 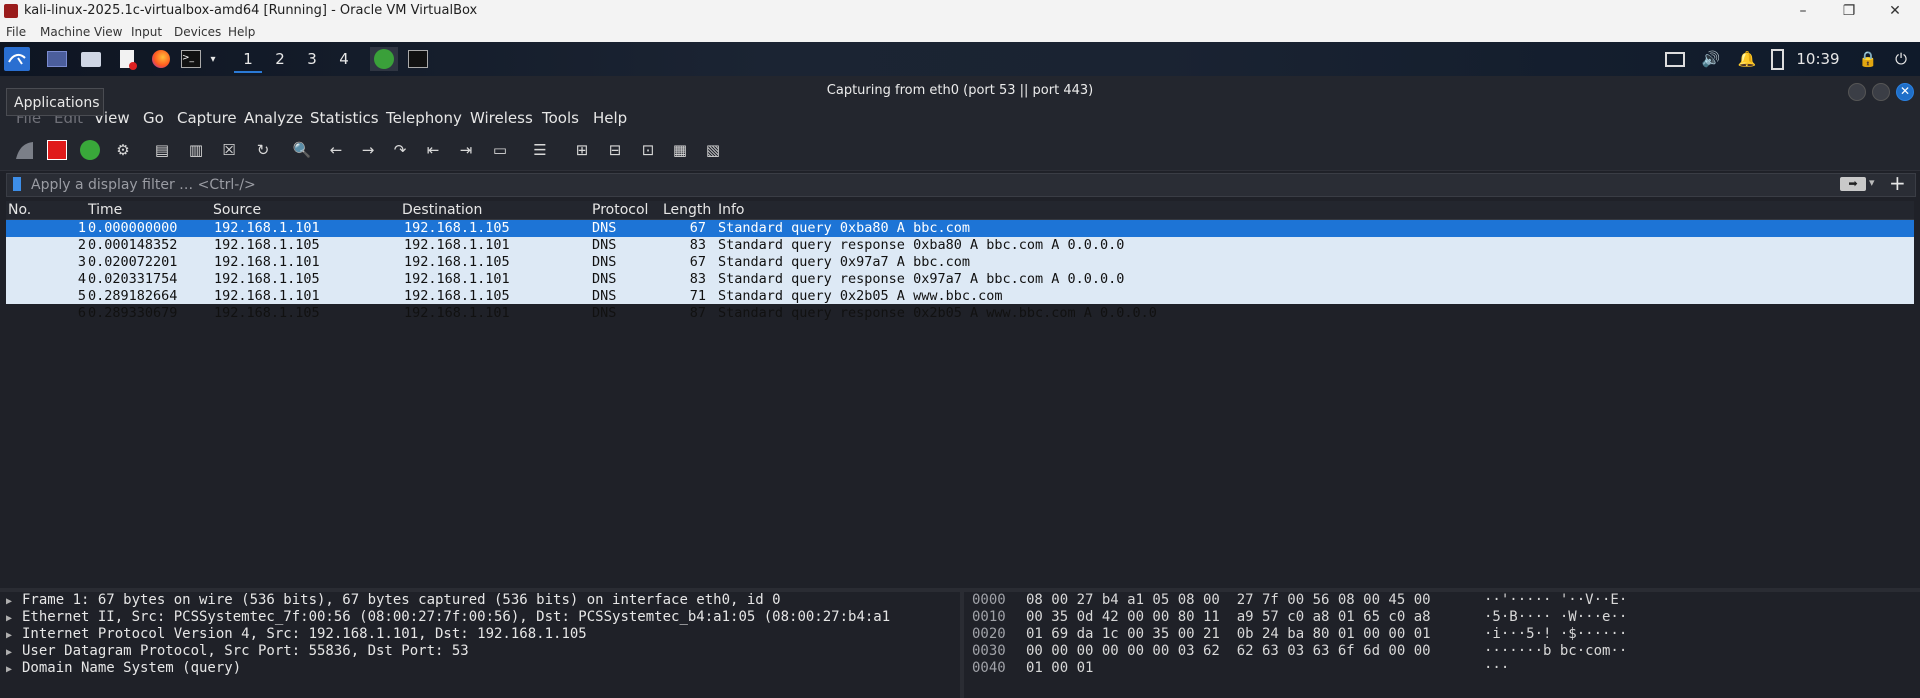 I want to click on workspace-3: 3, so click(x=312, y=59).